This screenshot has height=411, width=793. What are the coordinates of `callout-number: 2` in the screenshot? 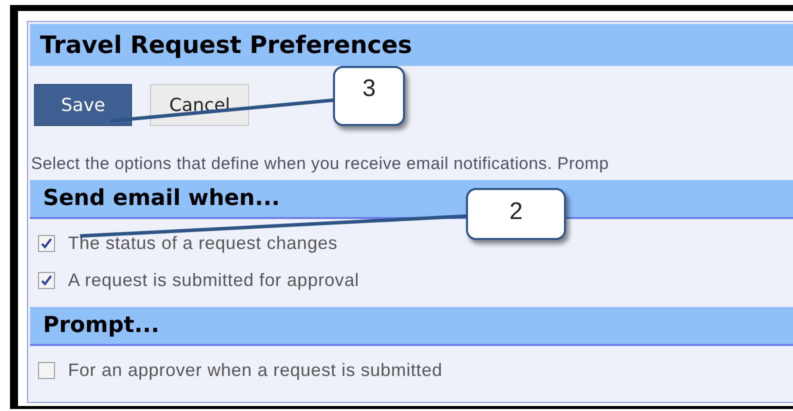 It's located at (516, 214).